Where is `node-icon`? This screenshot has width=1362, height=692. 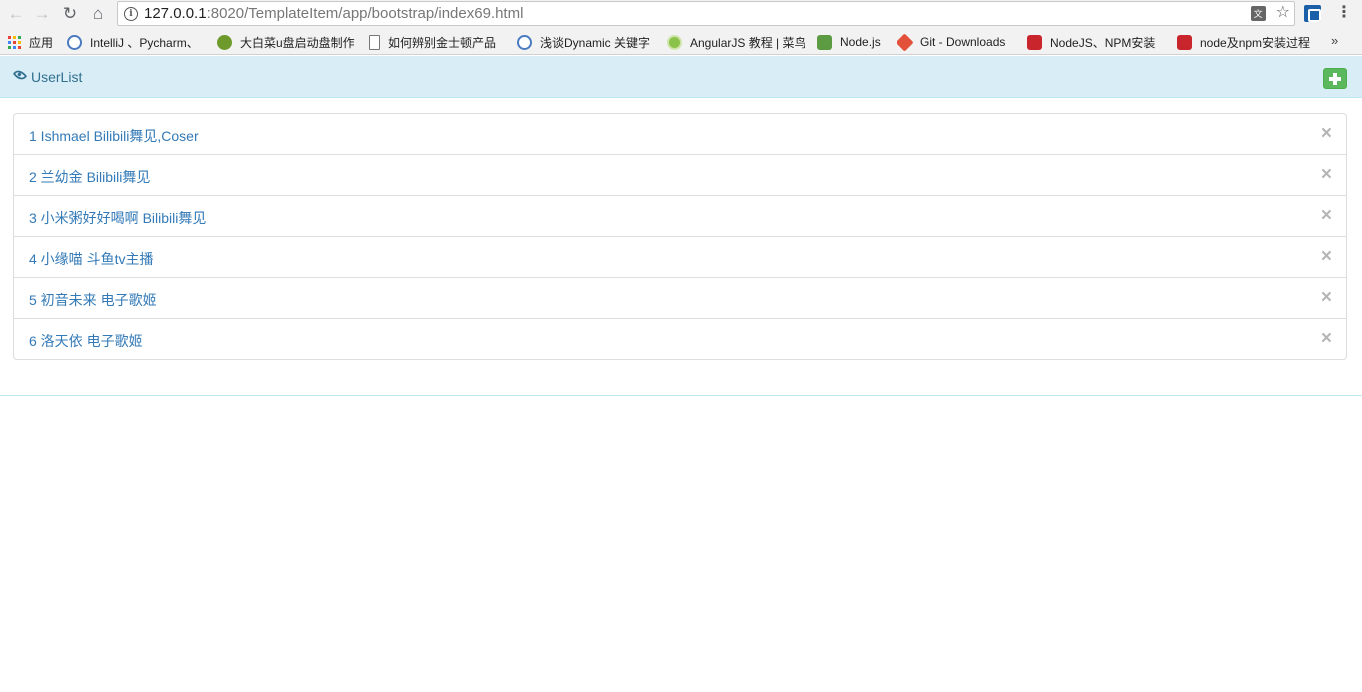
node-icon is located at coordinates (824, 42).